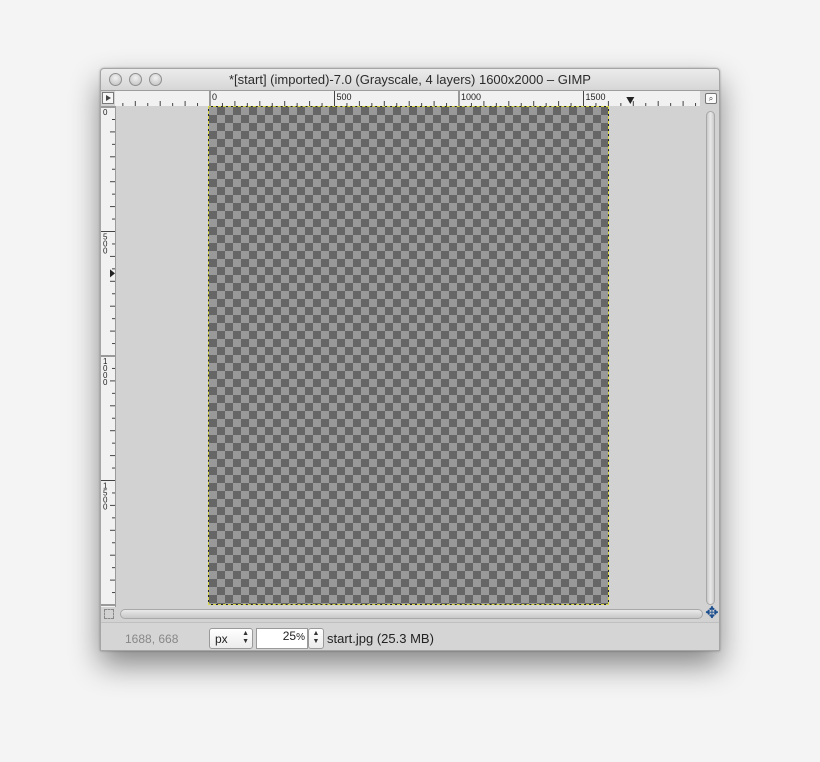 Image resolution: width=820 pixels, height=762 pixels. Describe the element at coordinates (152, 639) in the screenshot. I see `pointer-coordinates: 1688, 668` at that location.